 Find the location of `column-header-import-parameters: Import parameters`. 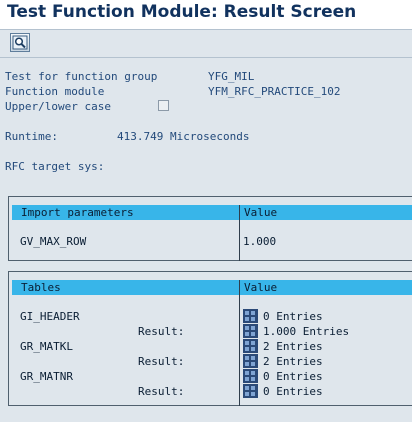

column-header-import-parameters: Import parameters is located at coordinates (77, 212).